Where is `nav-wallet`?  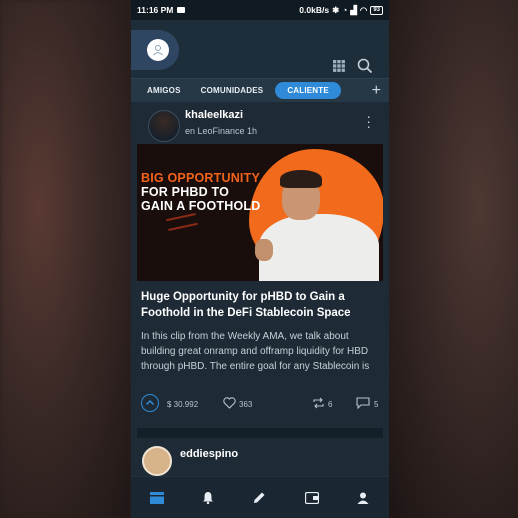 nav-wallet is located at coordinates (312, 498).